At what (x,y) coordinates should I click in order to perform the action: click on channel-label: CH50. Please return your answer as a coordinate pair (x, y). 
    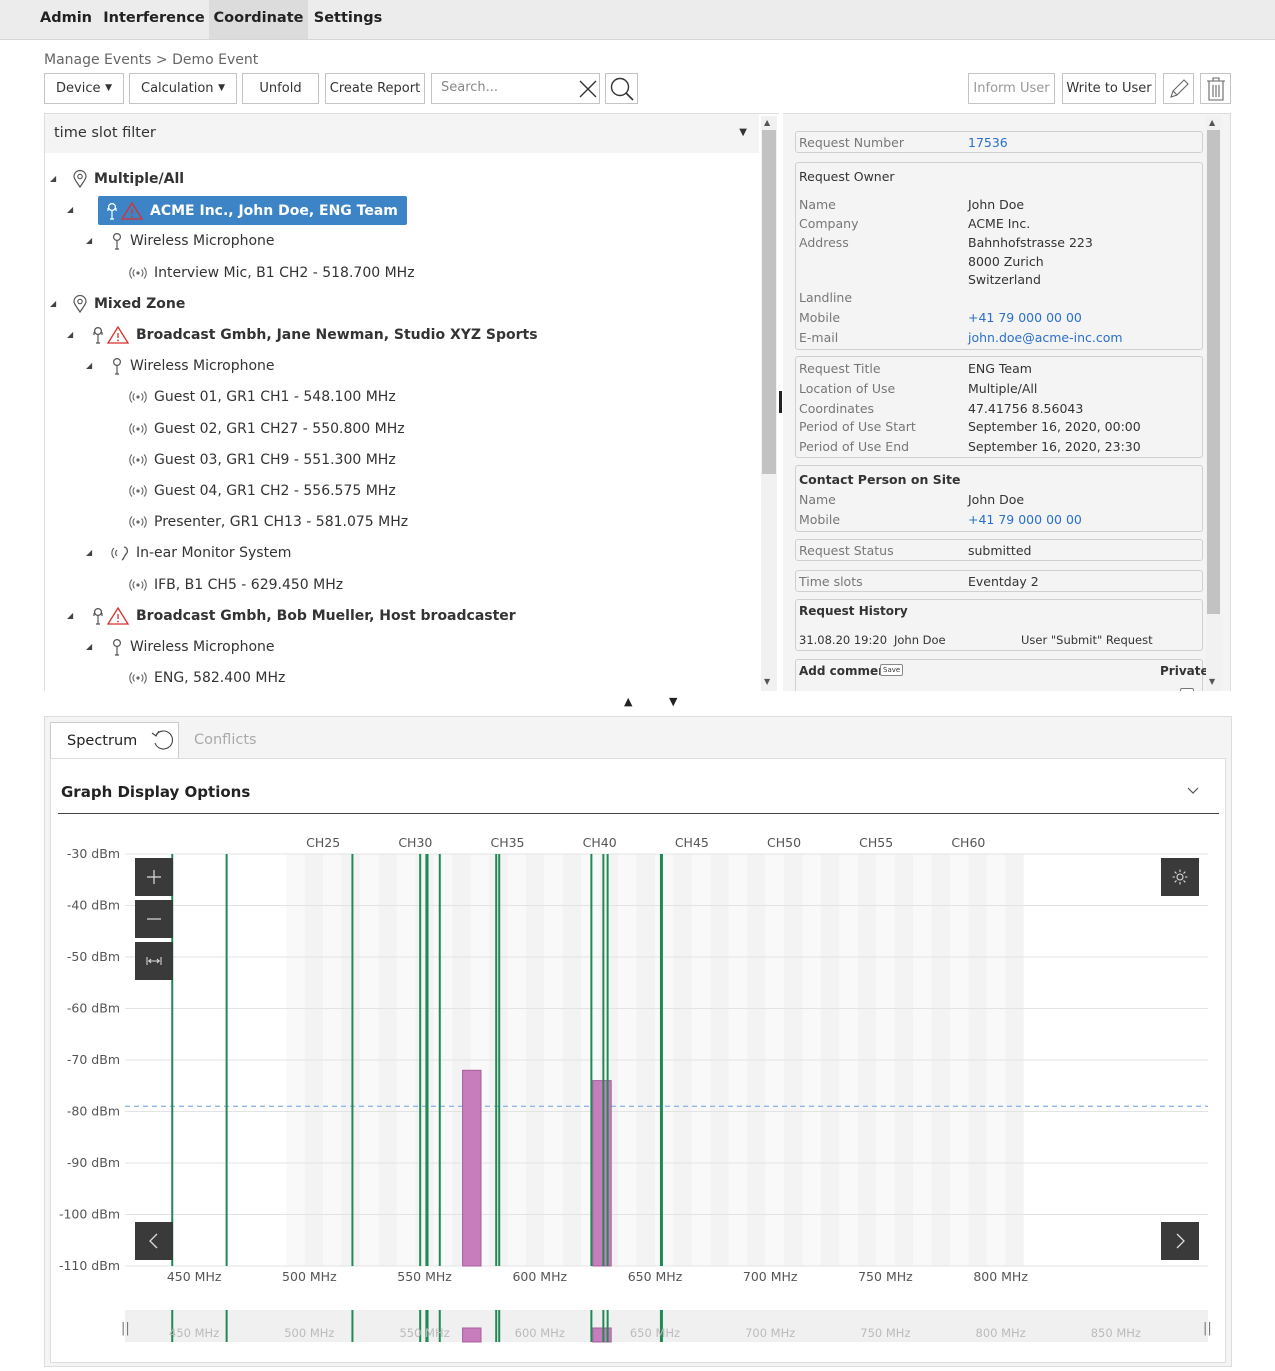
    Looking at the image, I should click on (784, 842).